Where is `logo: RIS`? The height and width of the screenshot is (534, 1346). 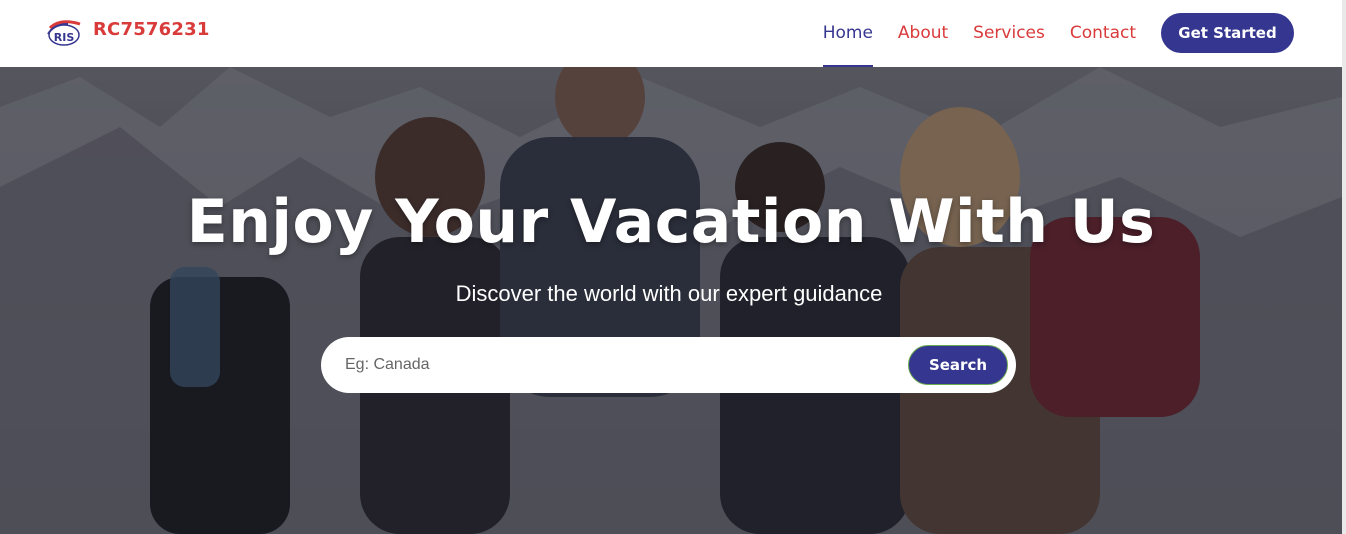 logo: RIS is located at coordinates (65, 31).